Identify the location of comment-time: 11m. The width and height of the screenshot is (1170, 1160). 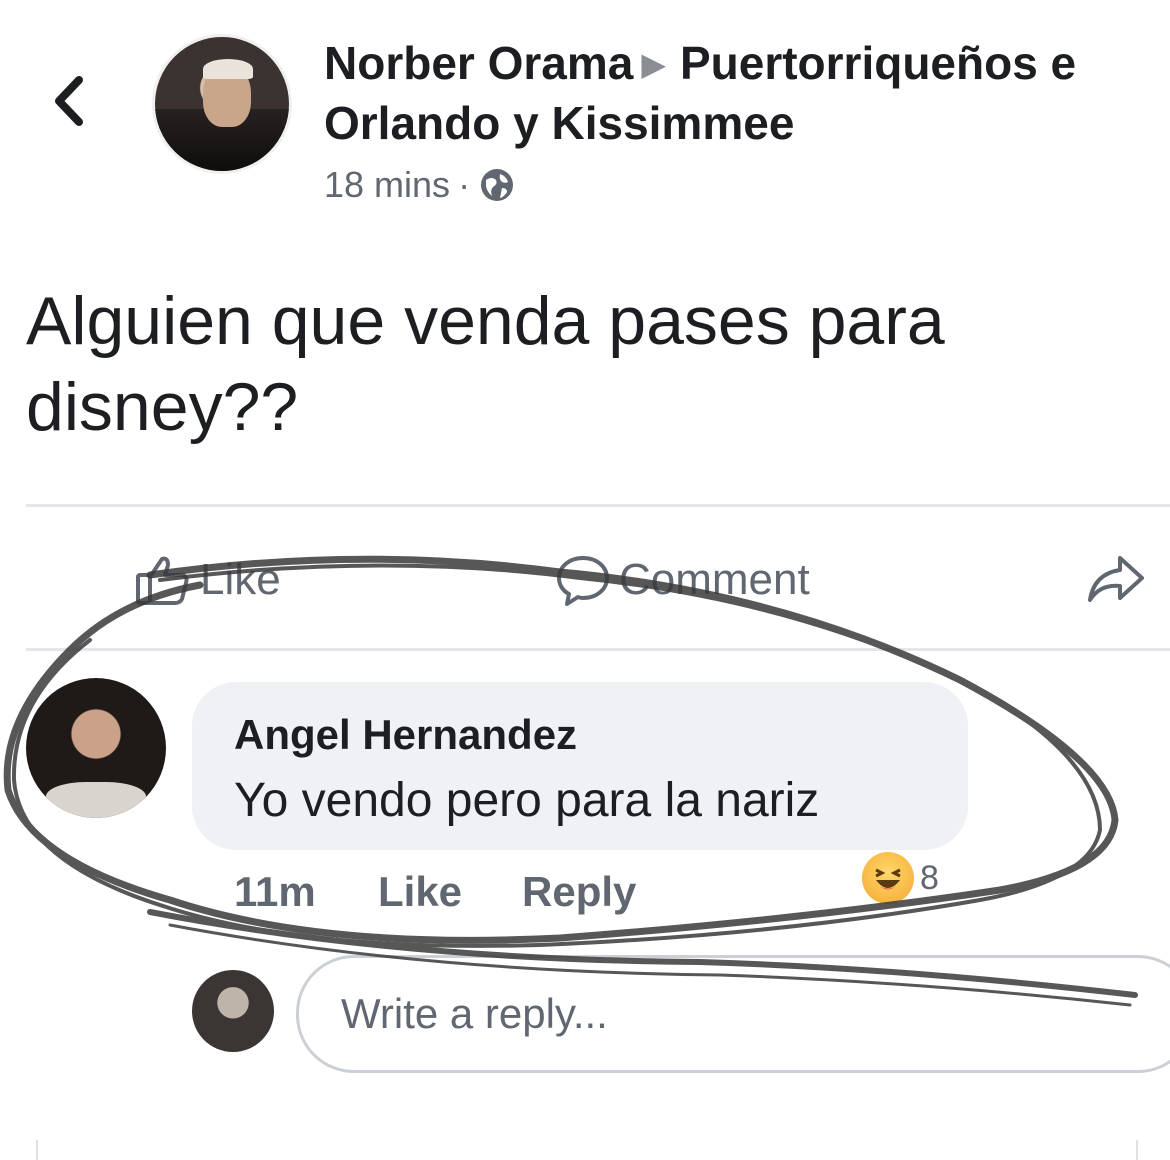
(275, 892).